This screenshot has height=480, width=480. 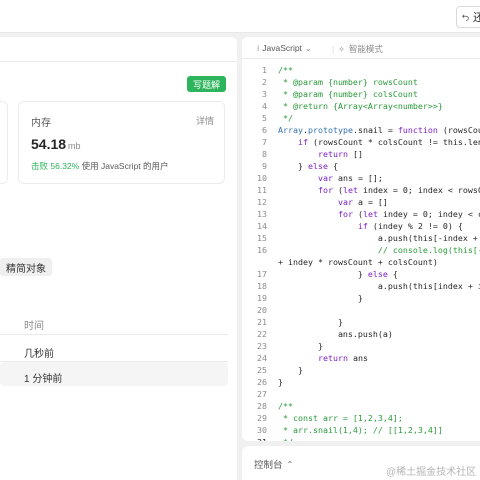 I want to click on code-line: 28 /**, so click(x=361, y=406).